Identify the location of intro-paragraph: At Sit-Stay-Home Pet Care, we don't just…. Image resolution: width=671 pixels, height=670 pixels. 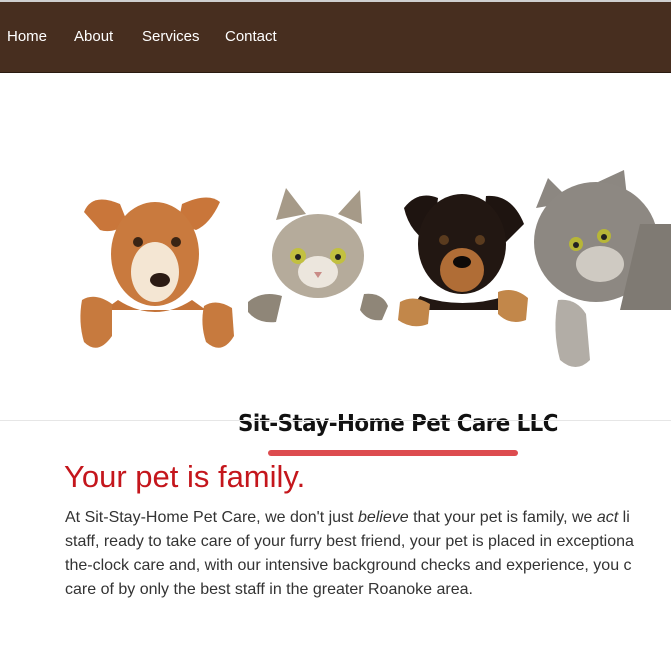
(349, 554).